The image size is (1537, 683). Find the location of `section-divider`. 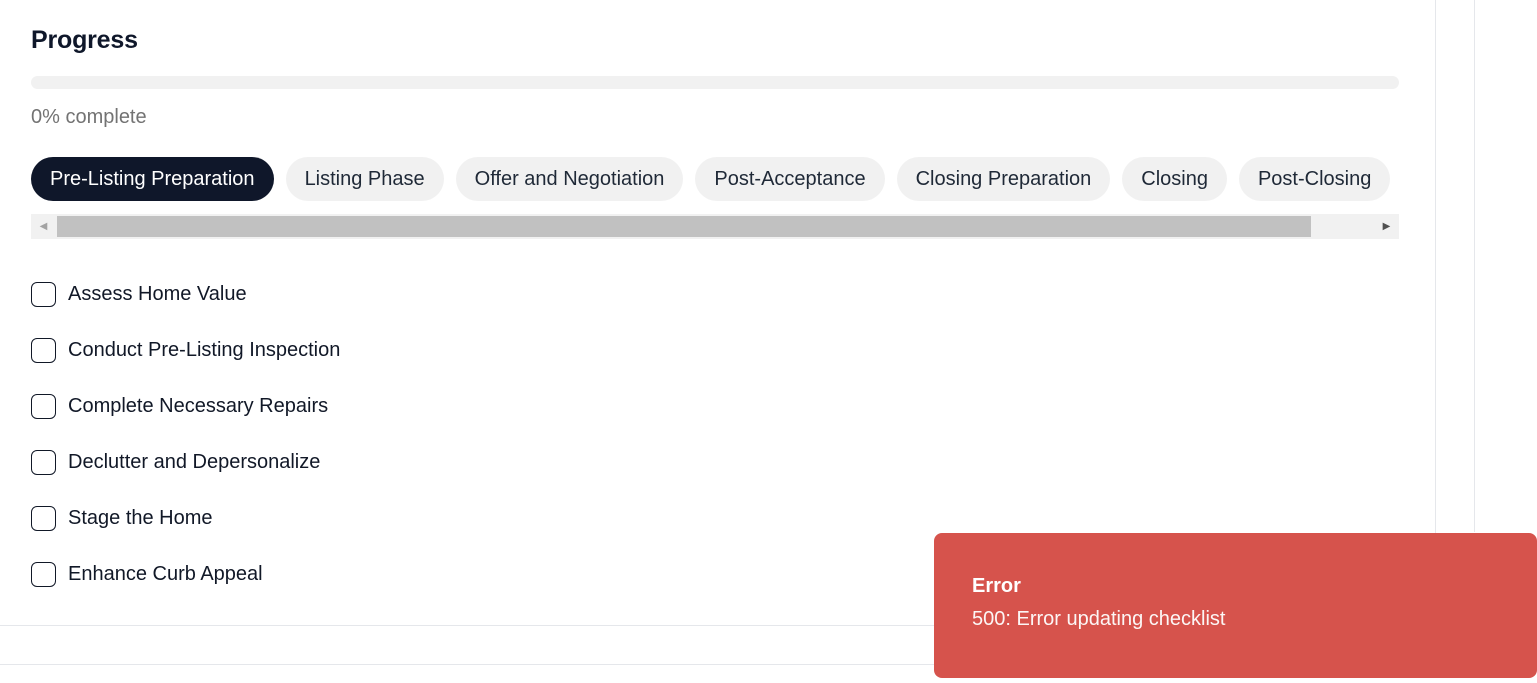

section-divider is located at coordinates (467, 664).